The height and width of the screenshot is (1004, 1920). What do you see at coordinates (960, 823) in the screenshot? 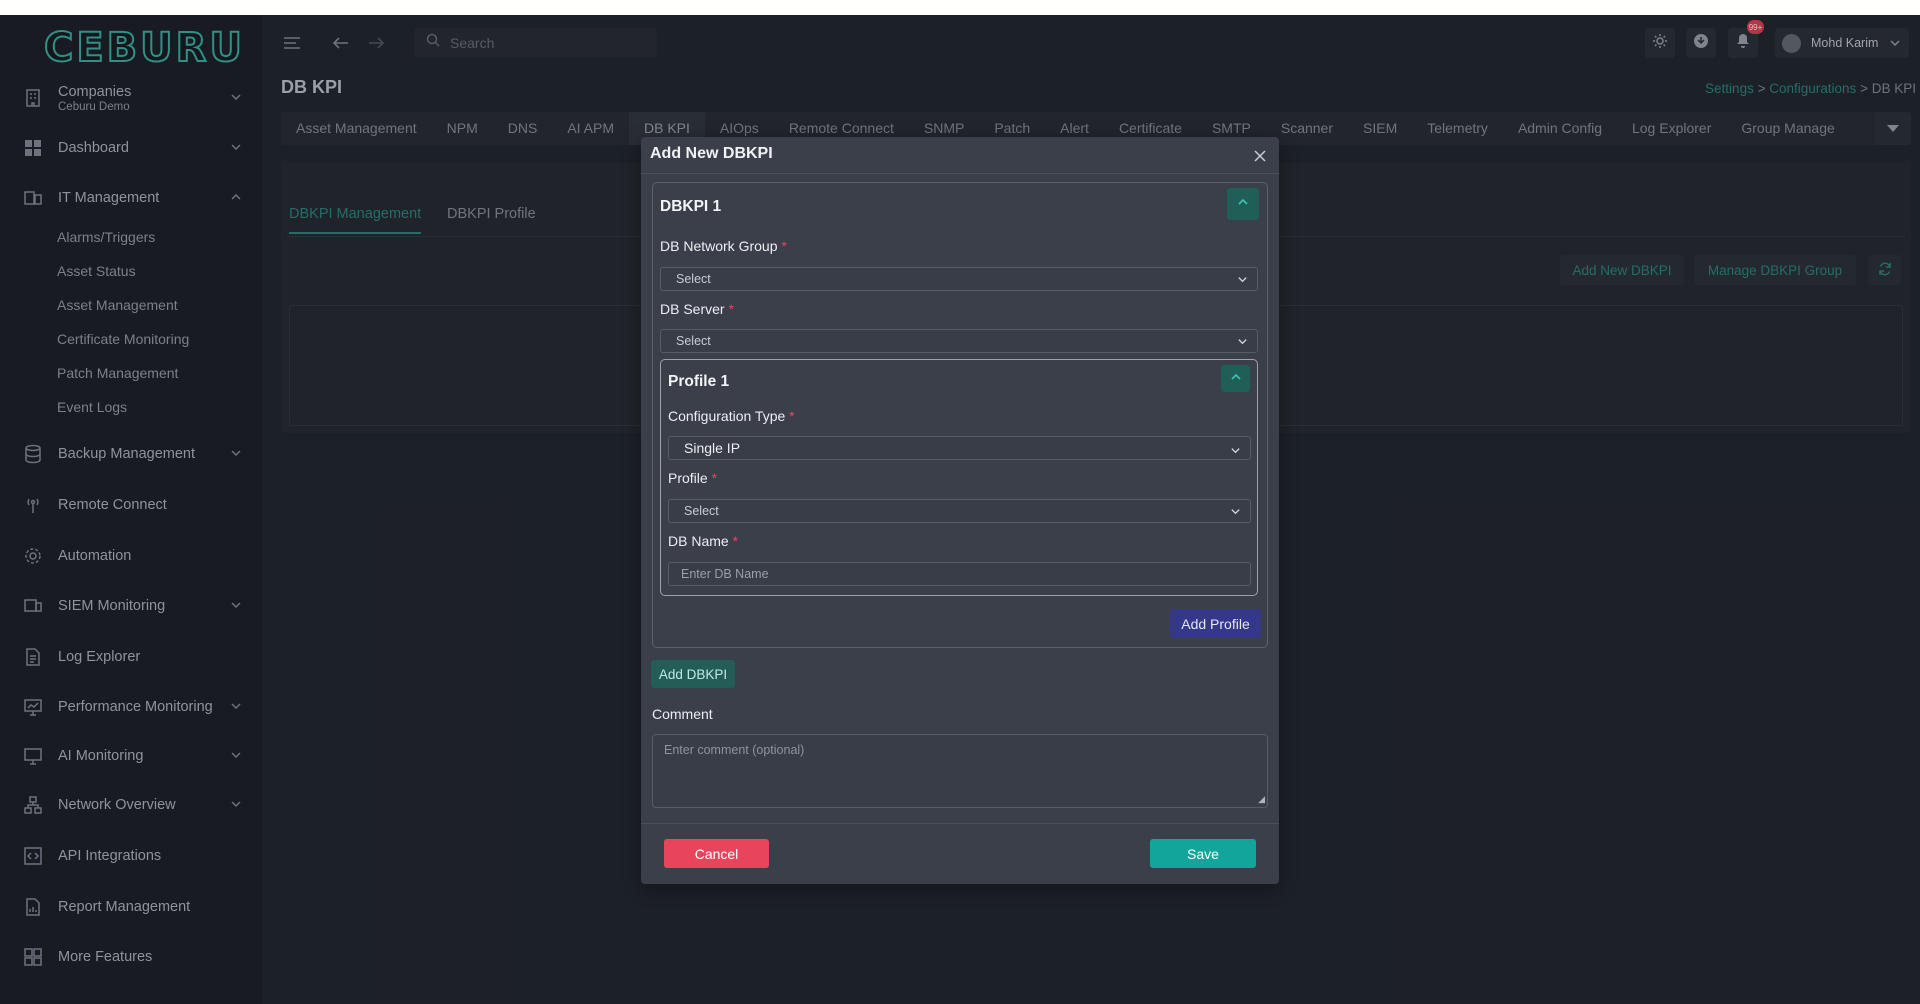
I see `modal-footer-divider` at bounding box center [960, 823].